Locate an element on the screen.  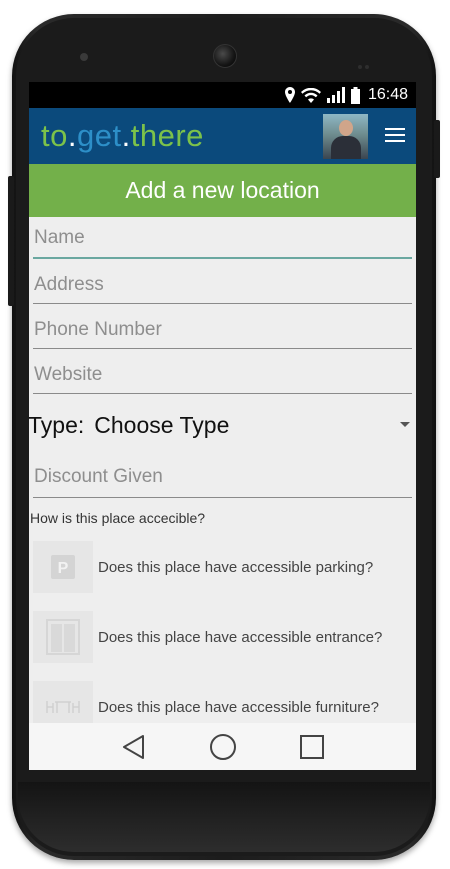
battery-icon is located at coordinates (355, 95).